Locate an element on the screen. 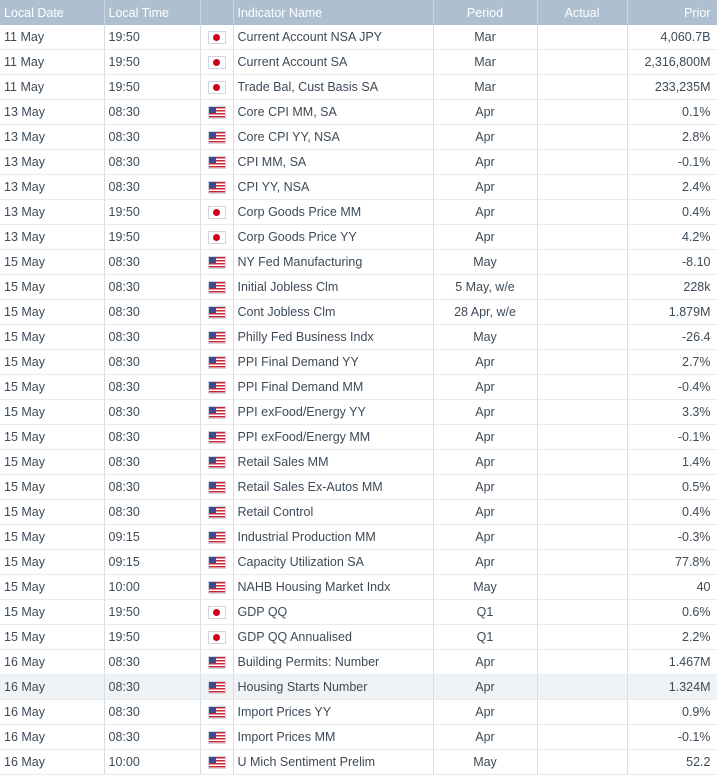  indicator-name-cell: Core CPI MM, SA is located at coordinates (333, 112).